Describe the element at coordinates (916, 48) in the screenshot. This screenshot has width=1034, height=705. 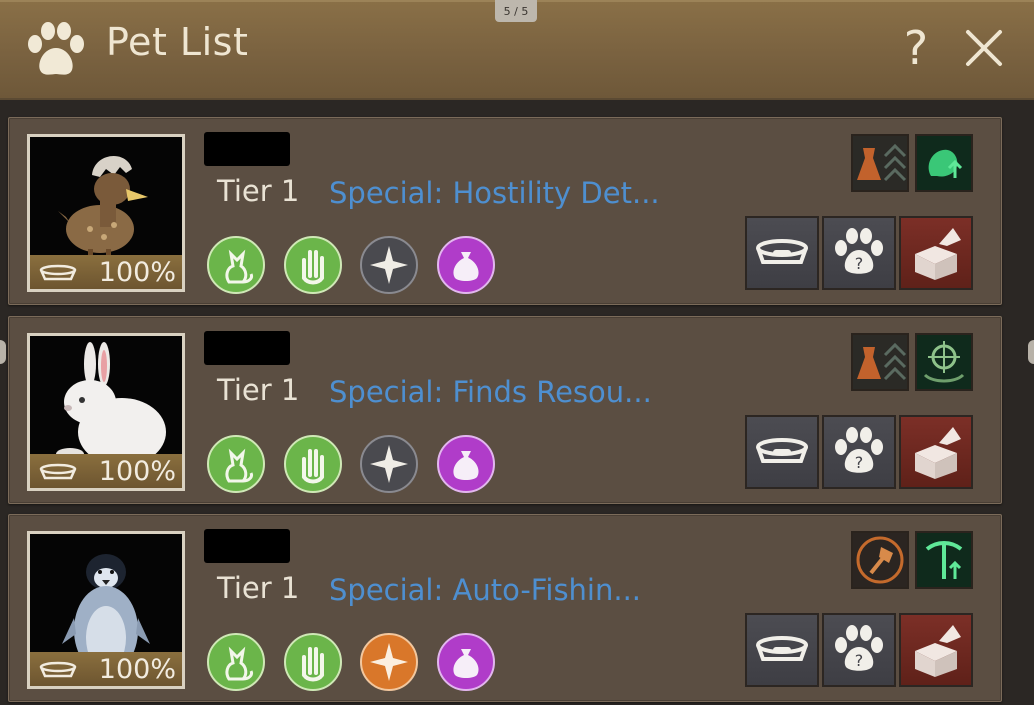
I see `help-button: ?` at that location.